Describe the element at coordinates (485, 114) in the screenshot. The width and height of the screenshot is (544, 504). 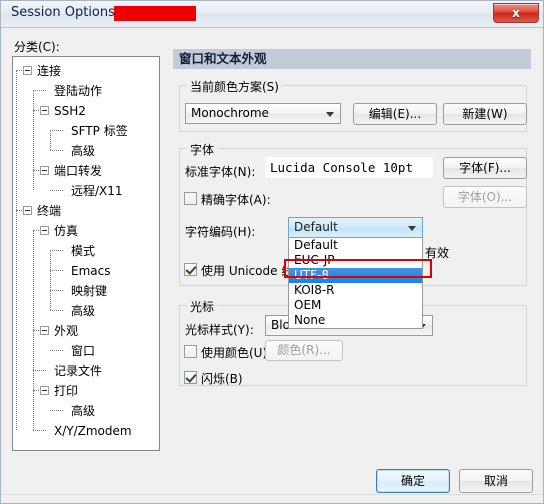
I see `new-color-scheme-button: 新建(W)` at that location.